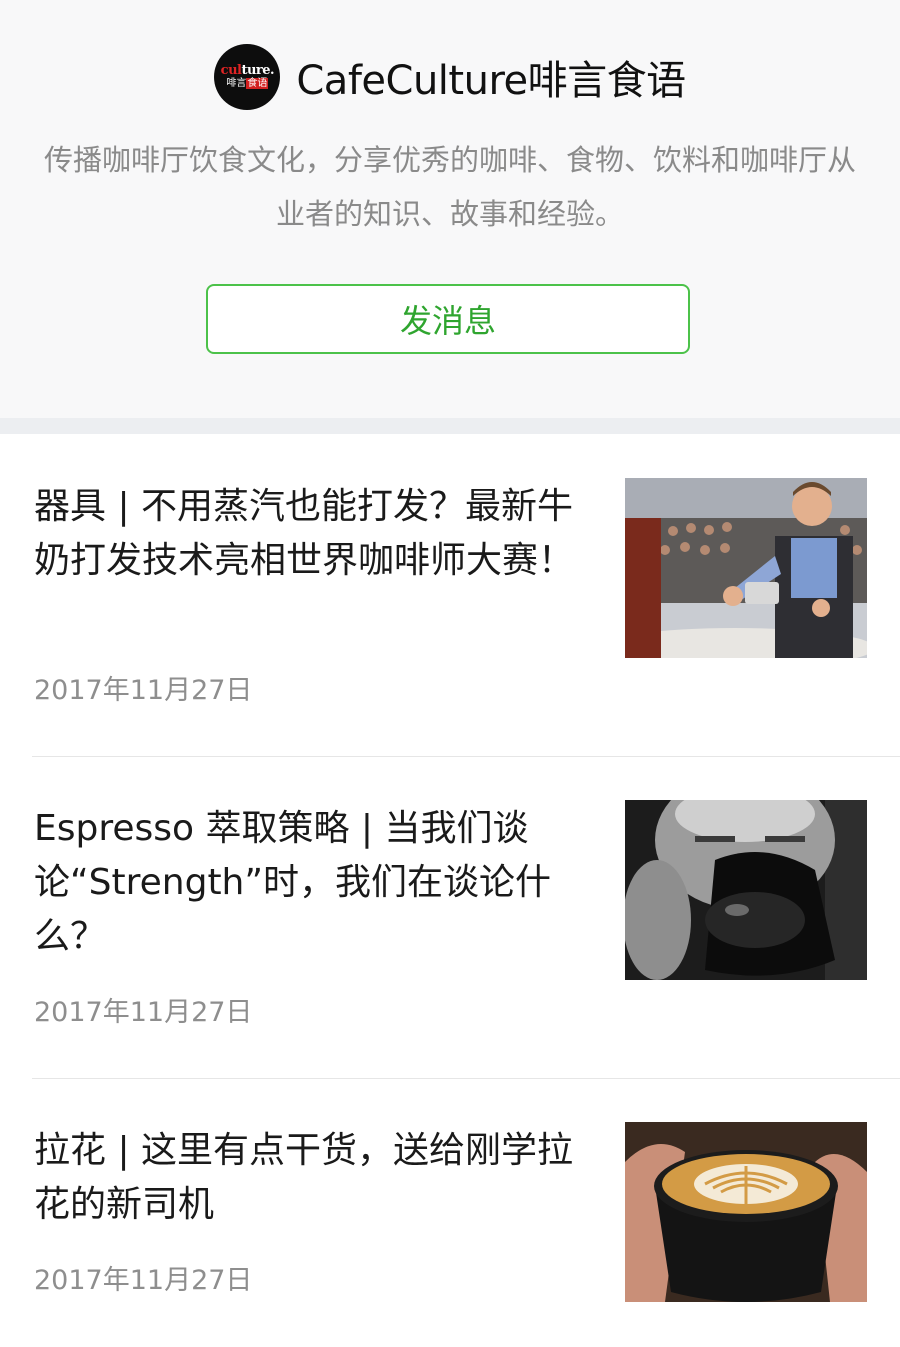  Describe the element at coordinates (247, 83) in the screenshot. I see `avatar-logo-subtext: 啡言食语` at that location.